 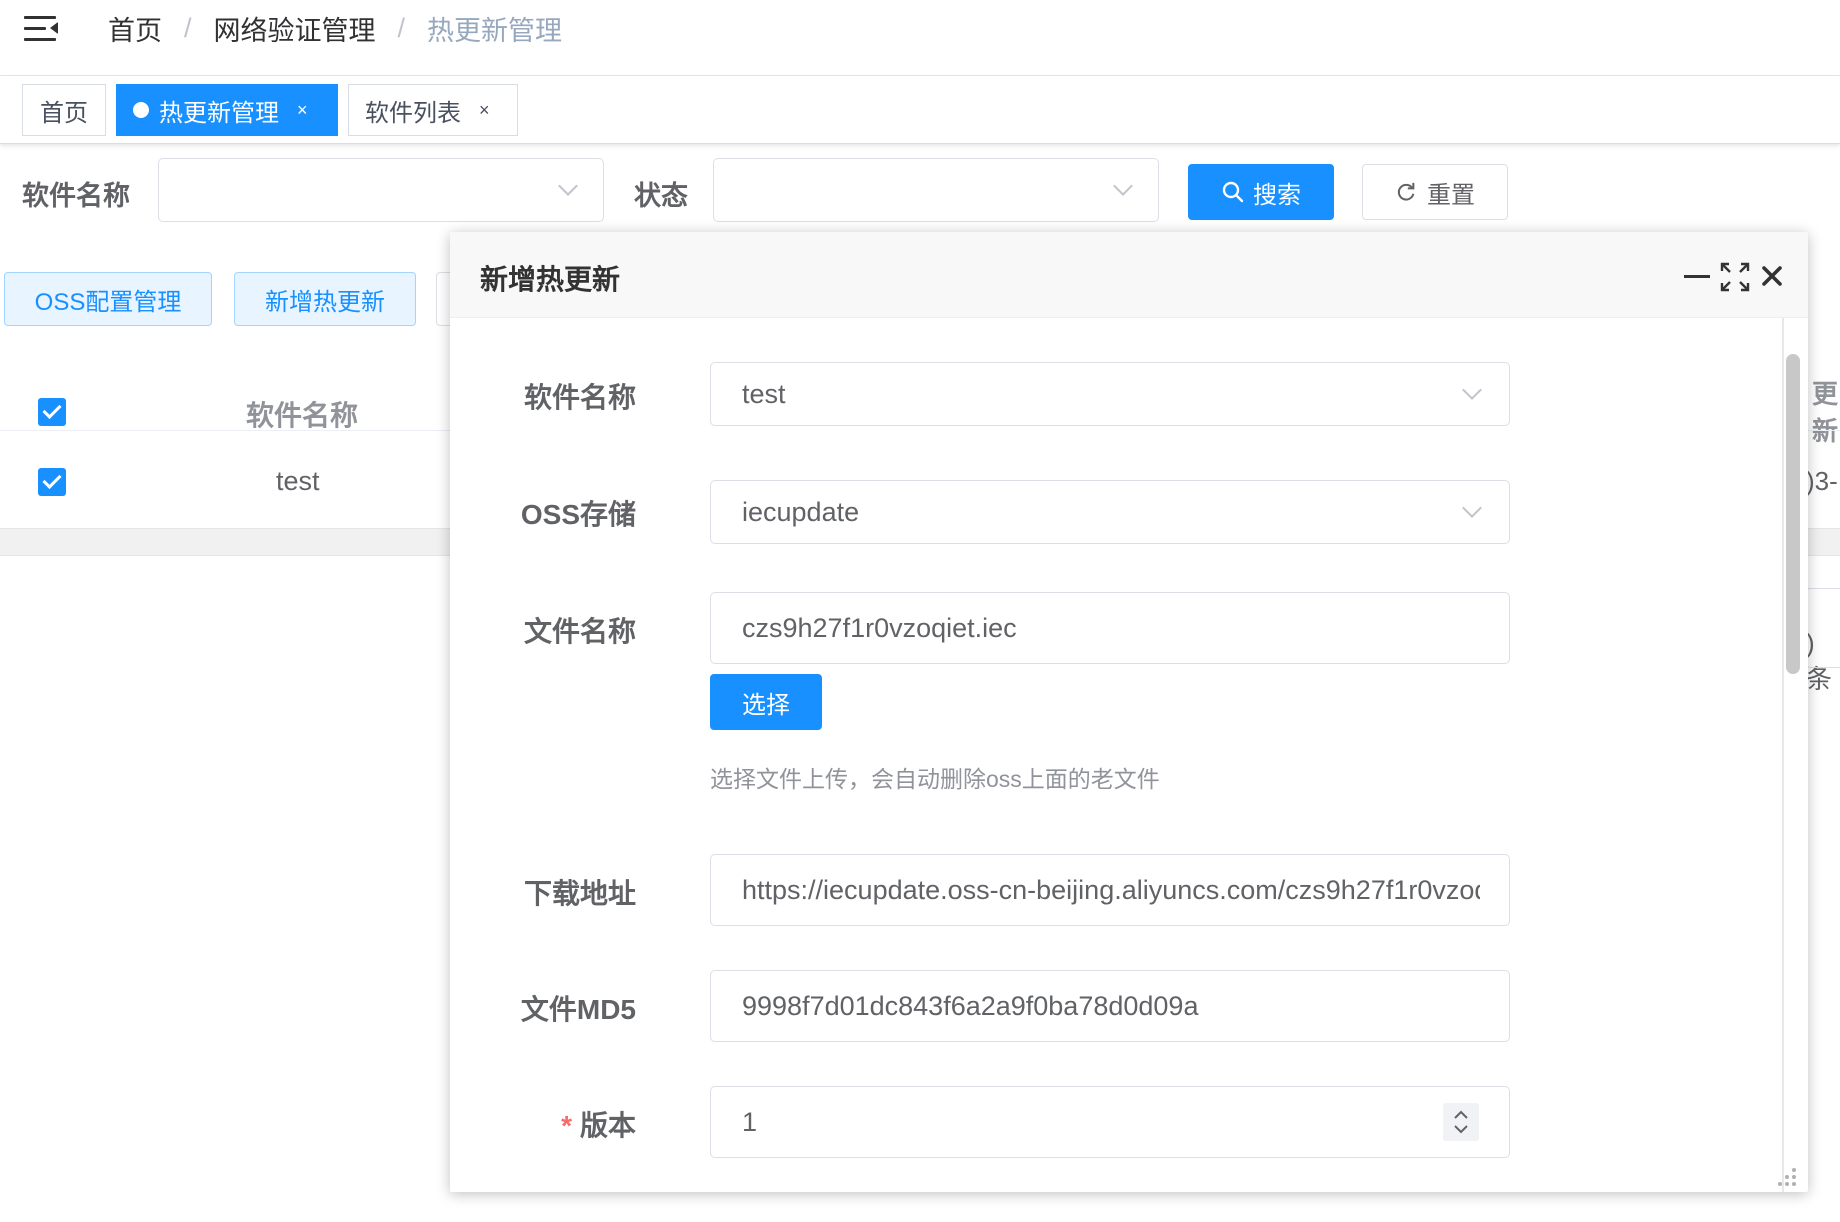 What do you see at coordinates (579, 893) in the screenshot?
I see `dialog-download-label: 下载地址` at bounding box center [579, 893].